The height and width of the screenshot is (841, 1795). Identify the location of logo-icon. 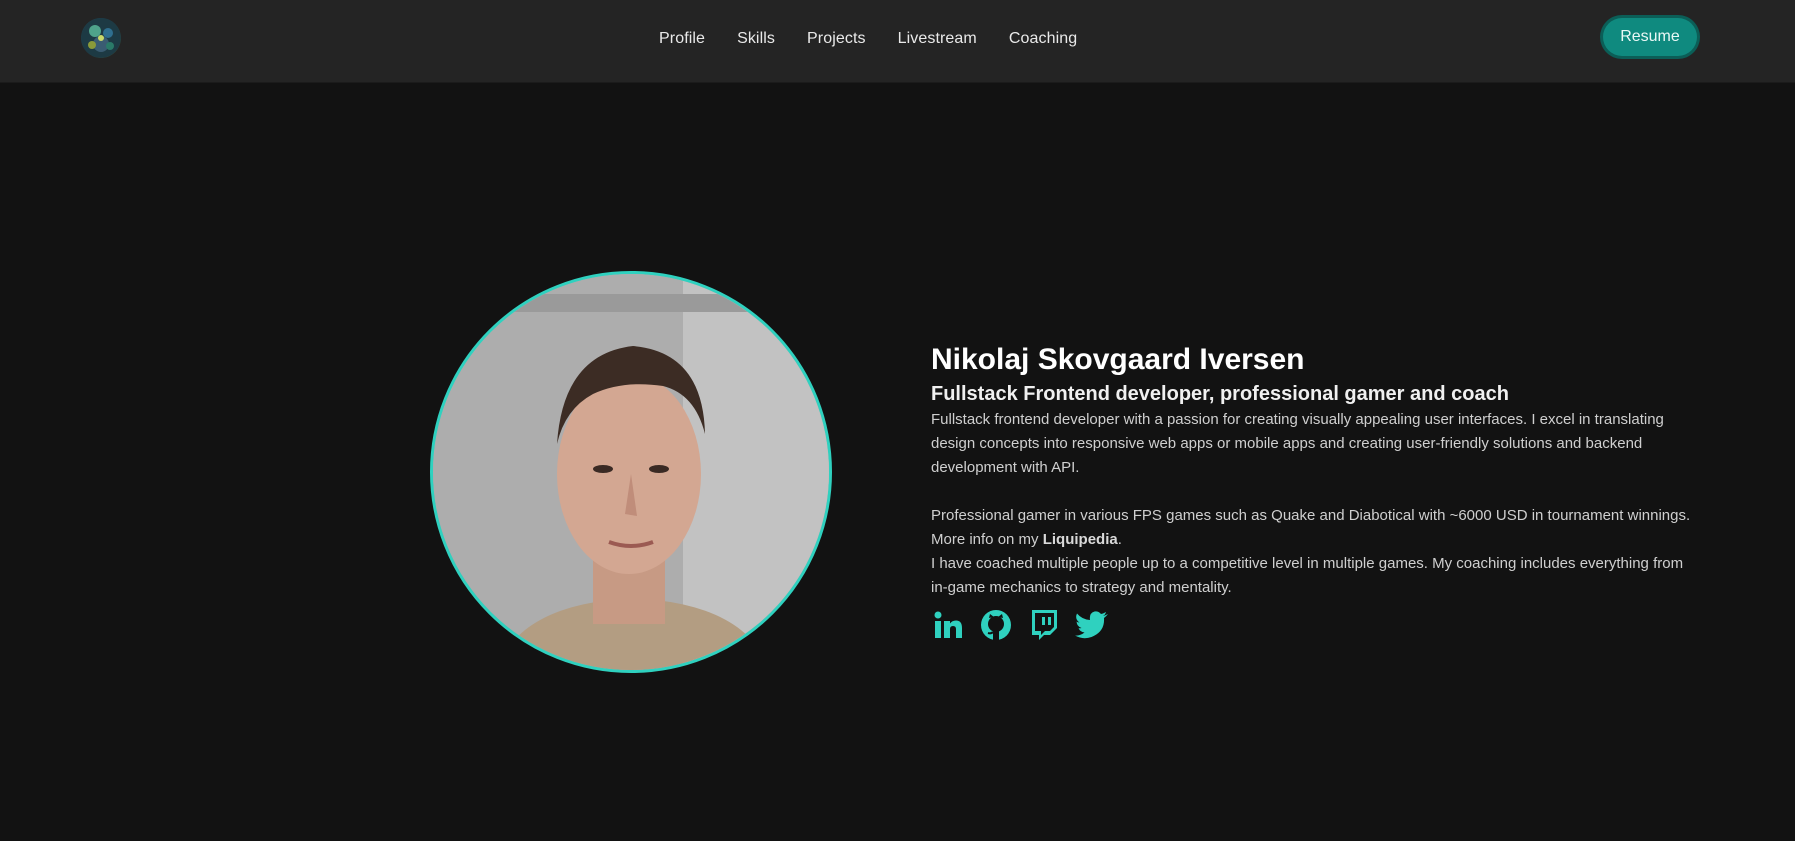
(101, 38).